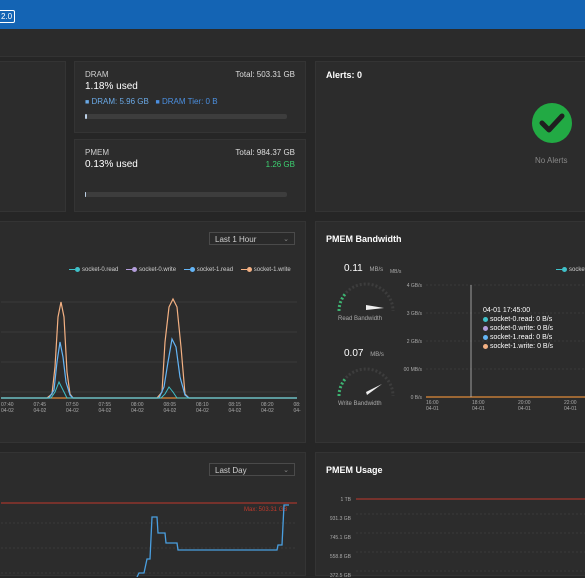 This screenshot has width=585, height=578. I want to click on tooltip-row: socket-1.write: 0 B/s, so click(518, 346).